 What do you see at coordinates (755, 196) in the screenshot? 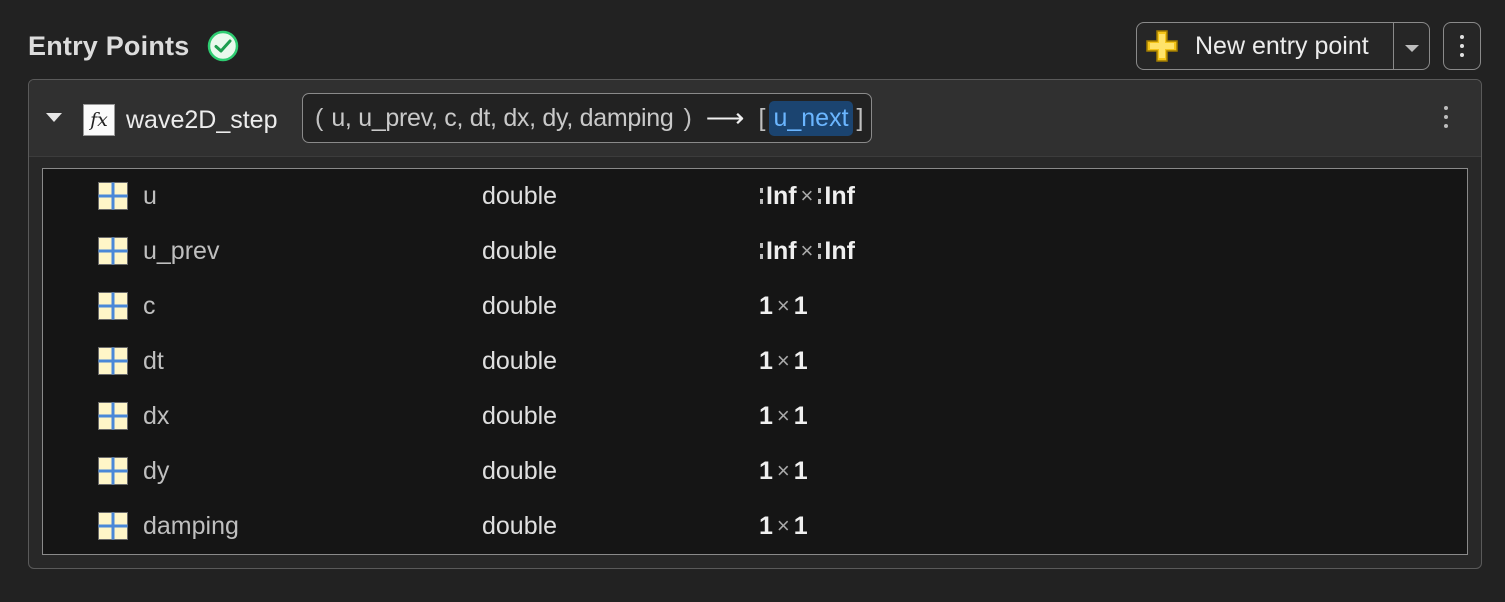
I see `table-row: u double Inf × Inf` at bounding box center [755, 196].